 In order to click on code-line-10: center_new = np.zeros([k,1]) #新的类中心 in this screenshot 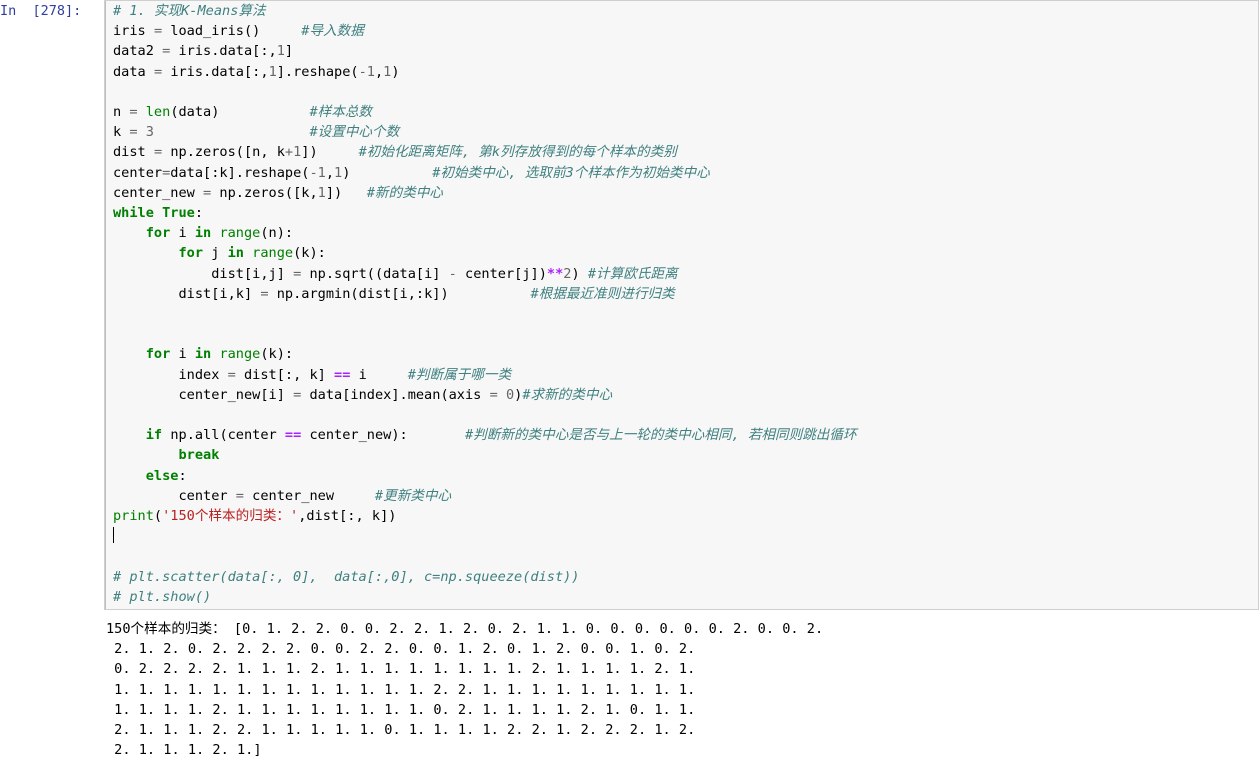, I will do `click(278, 192)`.